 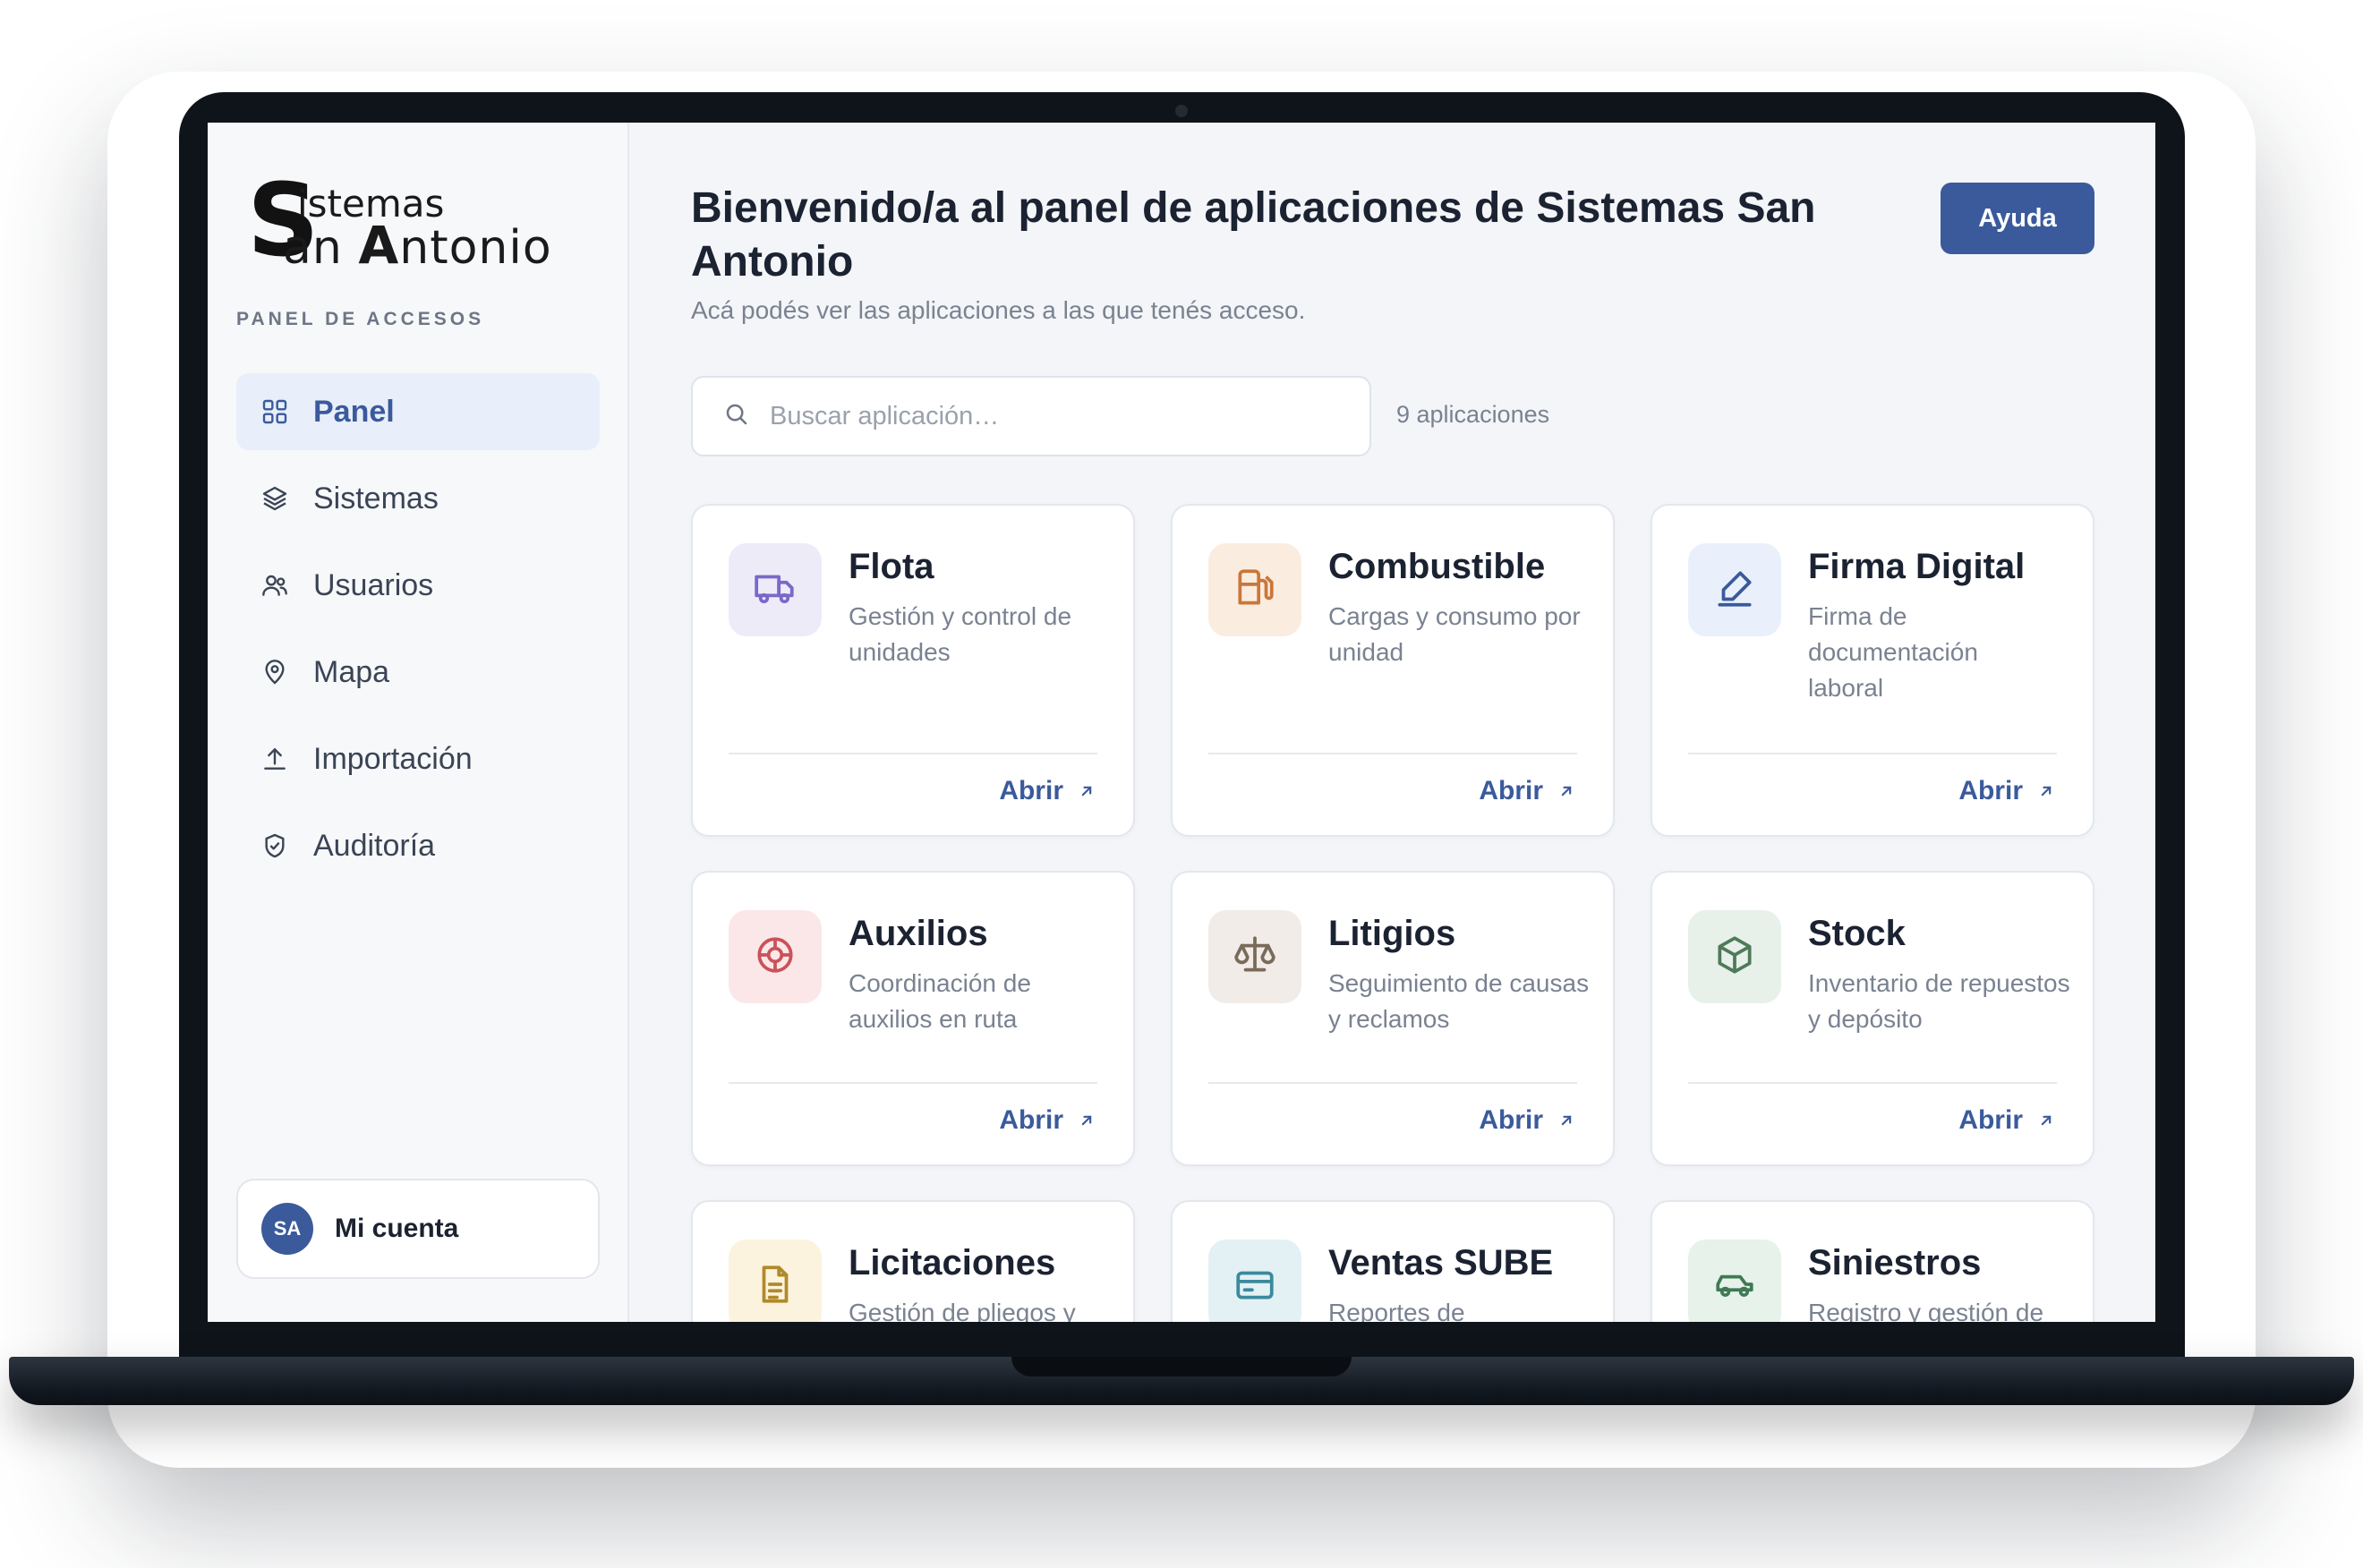 What do you see at coordinates (1255, 1286) in the screenshot?
I see `card-icon` at bounding box center [1255, 1286].